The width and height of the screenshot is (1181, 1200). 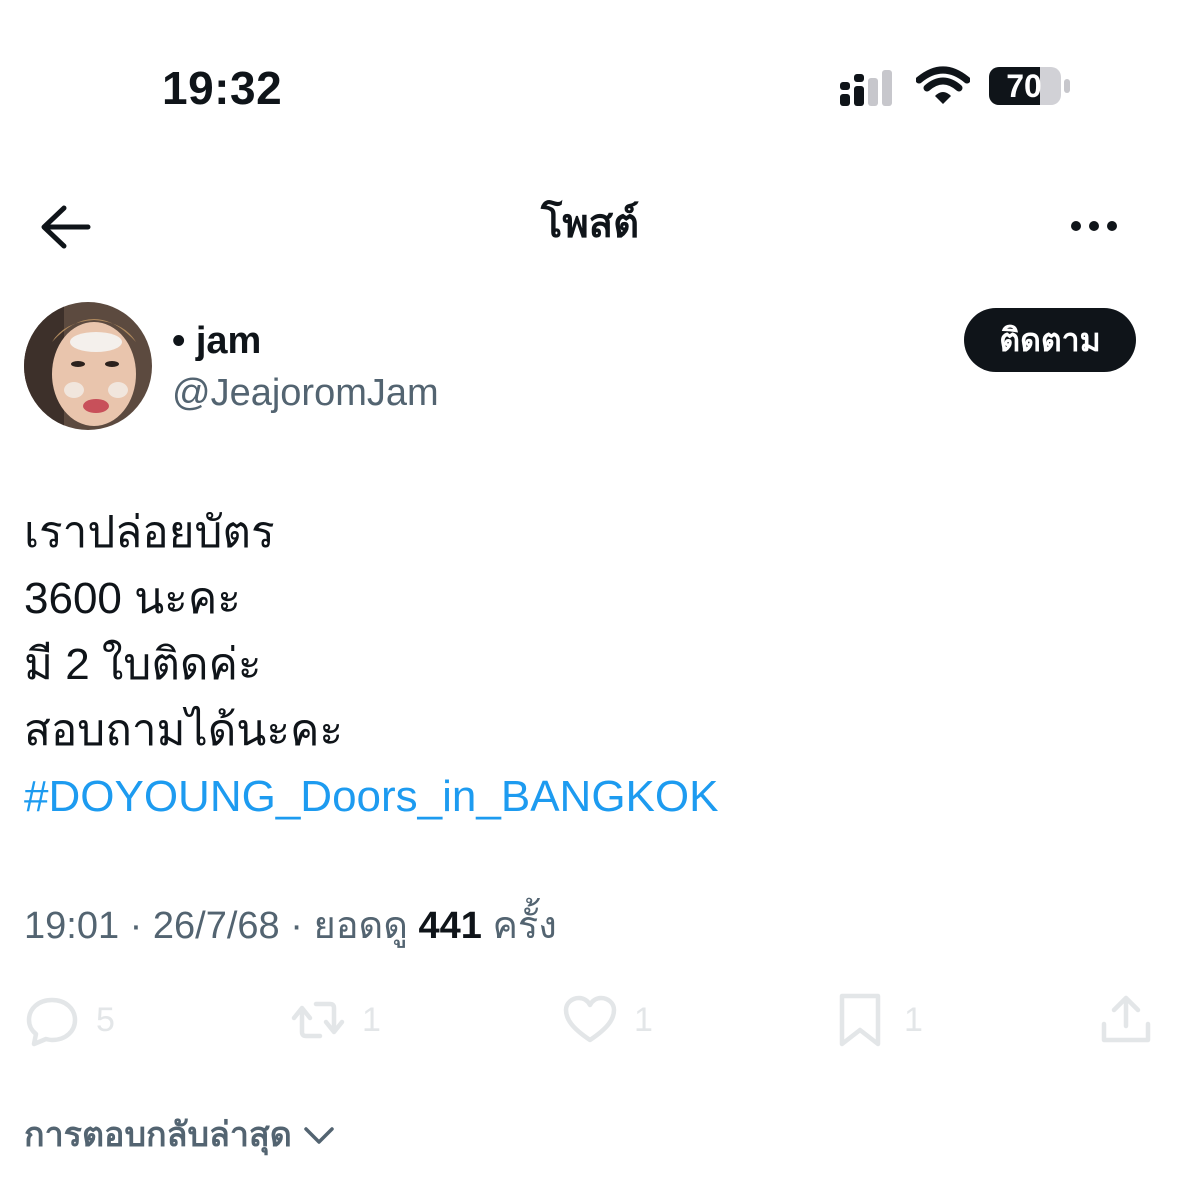 What do you see at coordinates (590, 224) in the screenshot?
I see `page-title: โพสต์` at bounding box center [590, 224].